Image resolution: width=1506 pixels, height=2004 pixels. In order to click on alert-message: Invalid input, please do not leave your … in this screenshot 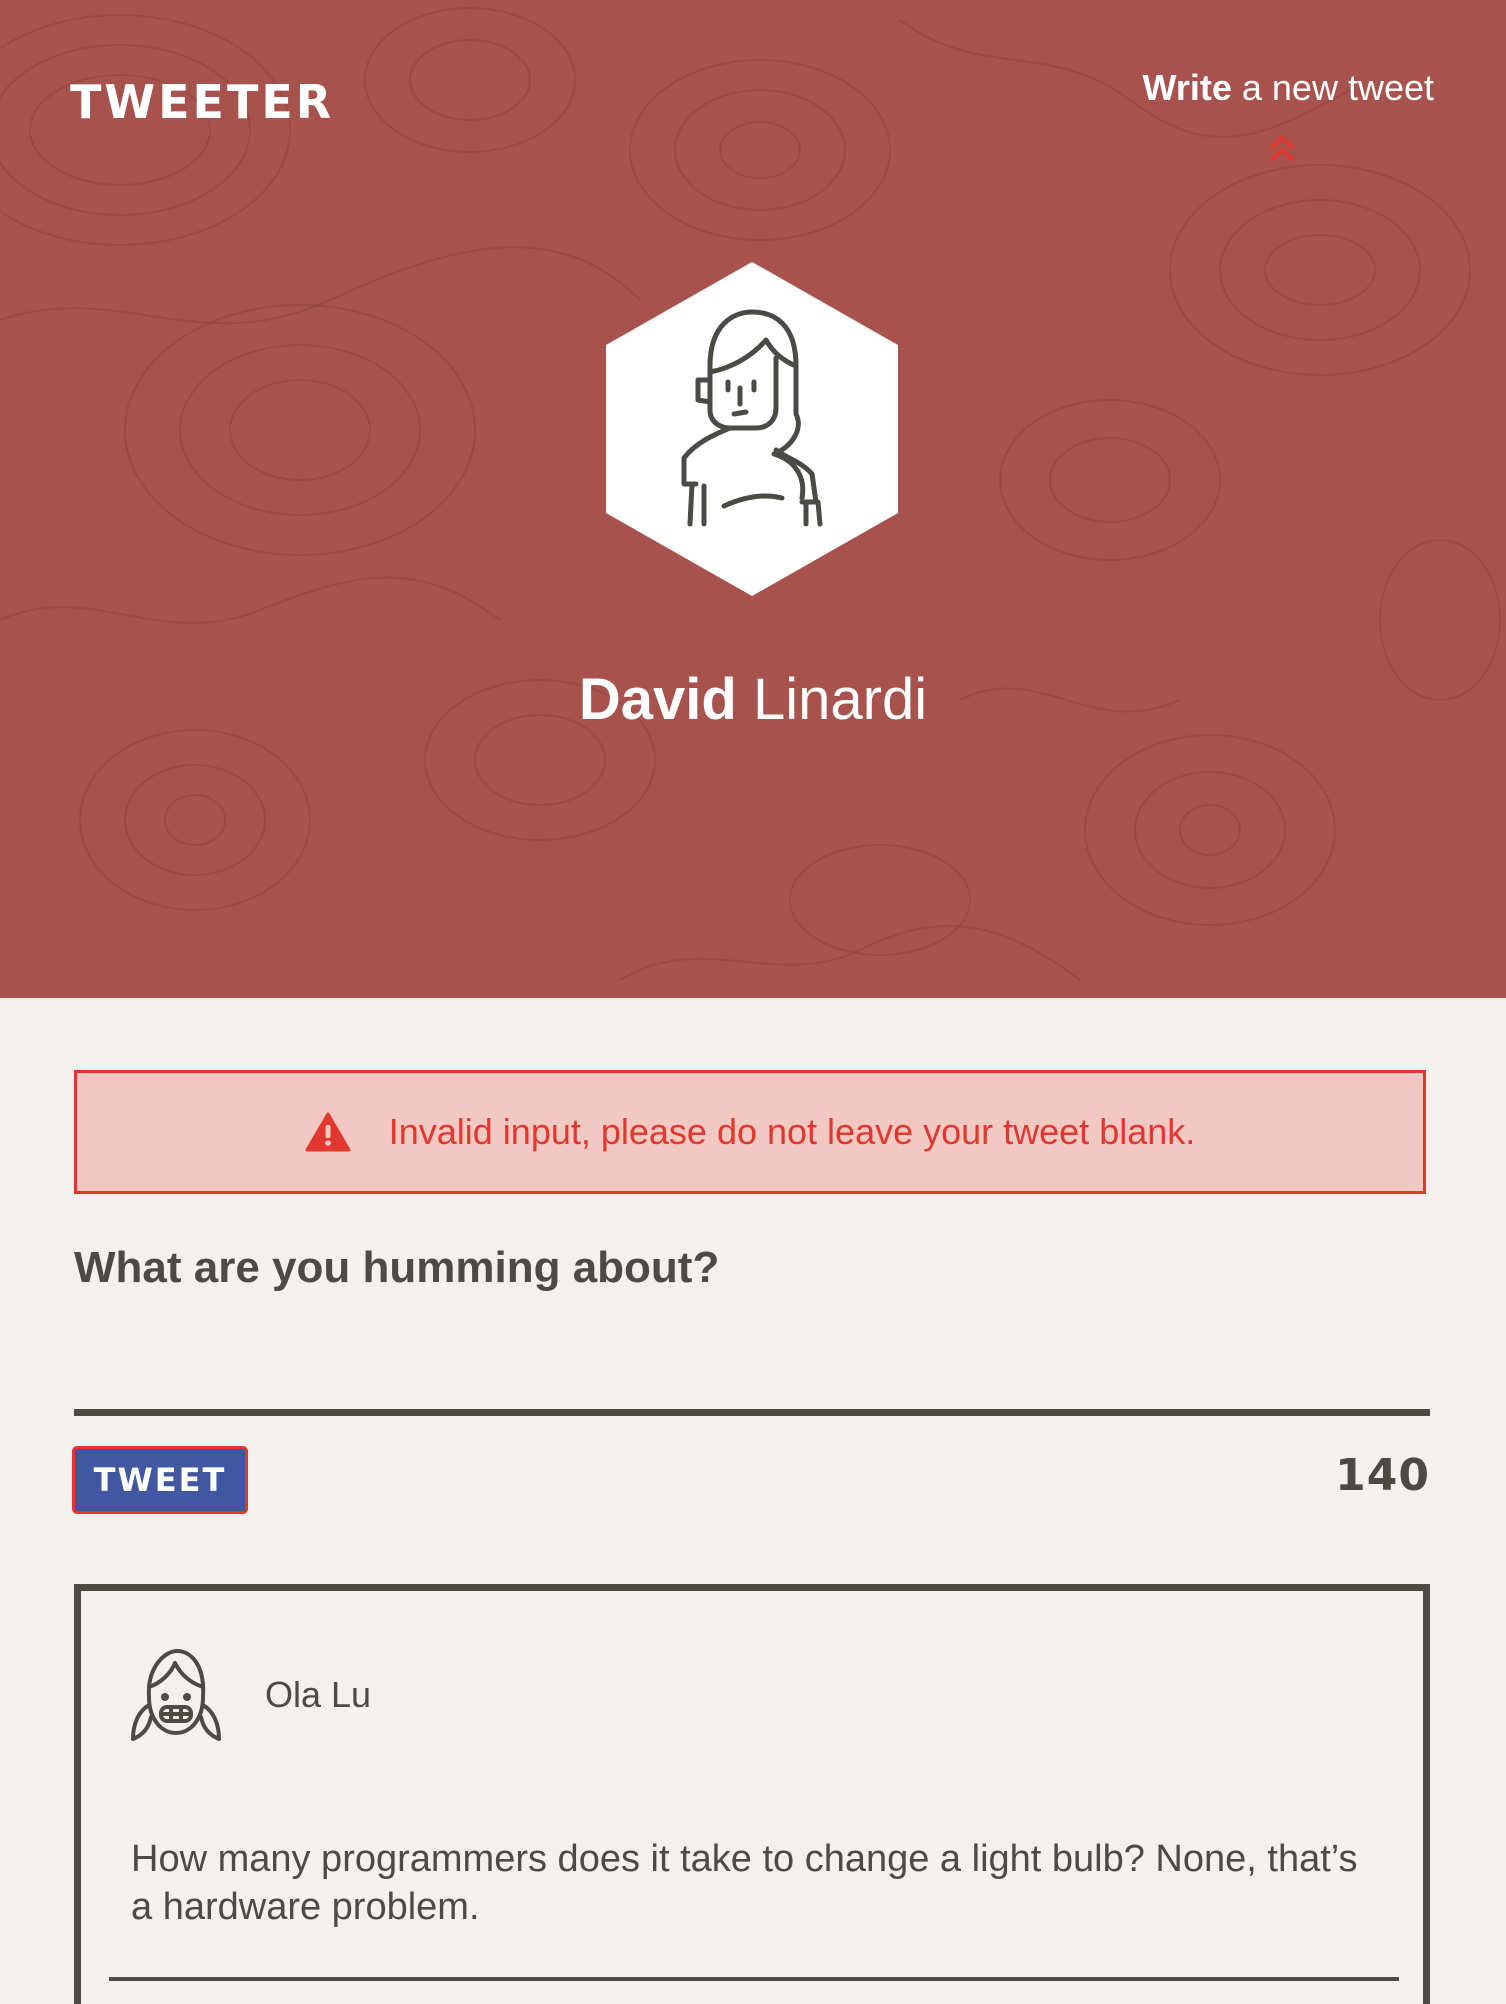, I will do `click(792, 1131)`.